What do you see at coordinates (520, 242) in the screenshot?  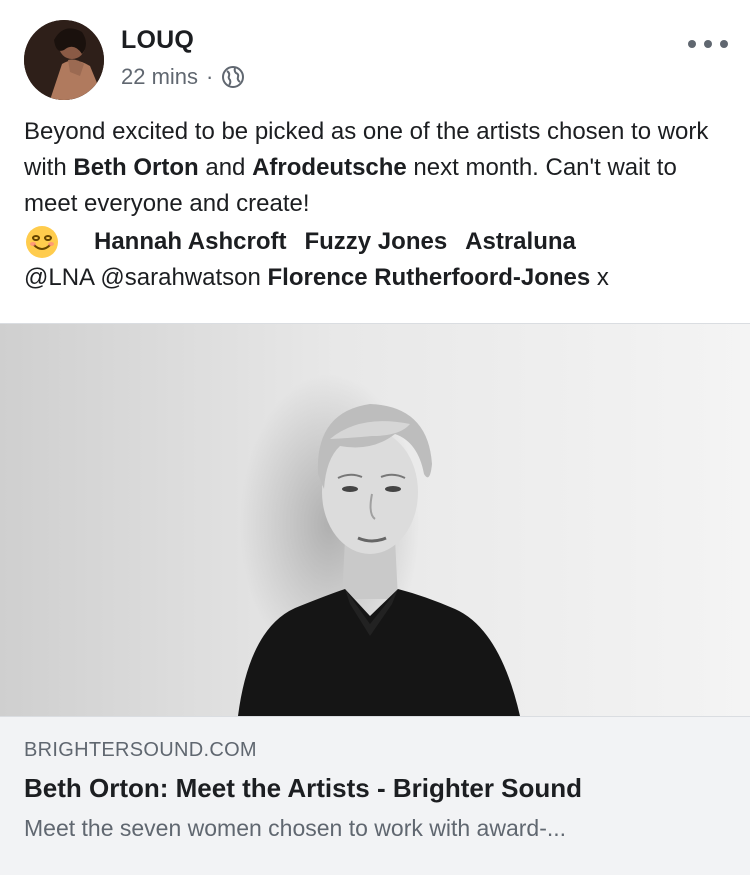 I see `tag-astraluna: Astraluna` at bounding box center [520, 242].